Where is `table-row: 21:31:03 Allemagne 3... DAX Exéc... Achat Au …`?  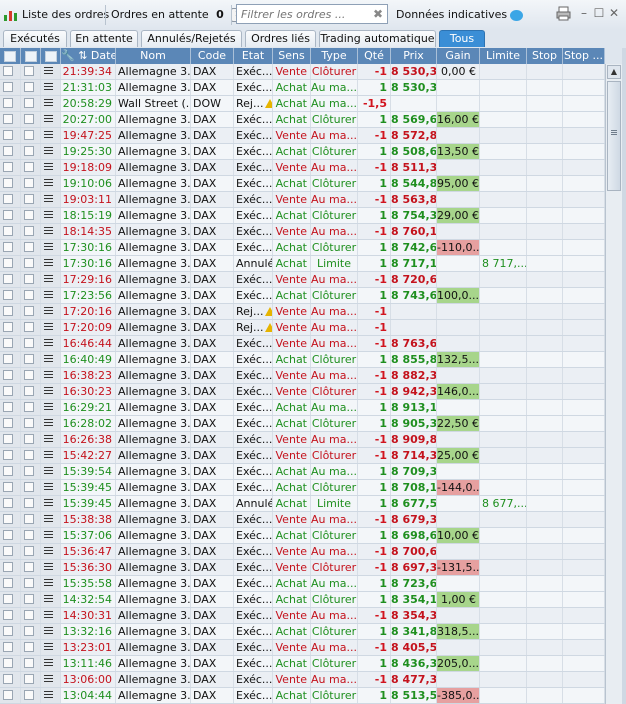
table-row: 21:31:03 Allemagne 3... DAX Exéc... Achat Au … is located at coordinates (302, 88).